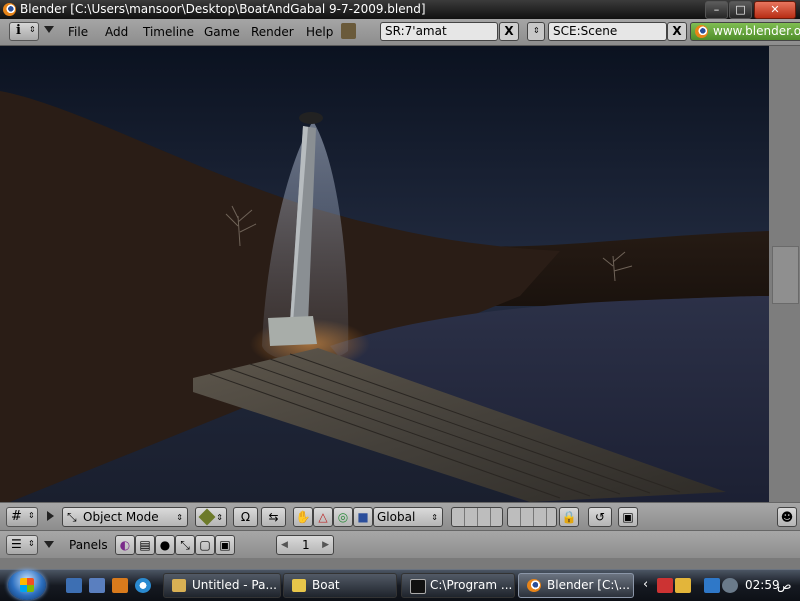 The width and height of the screenshot is (800, 601). Describe the element at coordinates (740, 10) in the screenshot. I see `maximize-button: □` at that location.